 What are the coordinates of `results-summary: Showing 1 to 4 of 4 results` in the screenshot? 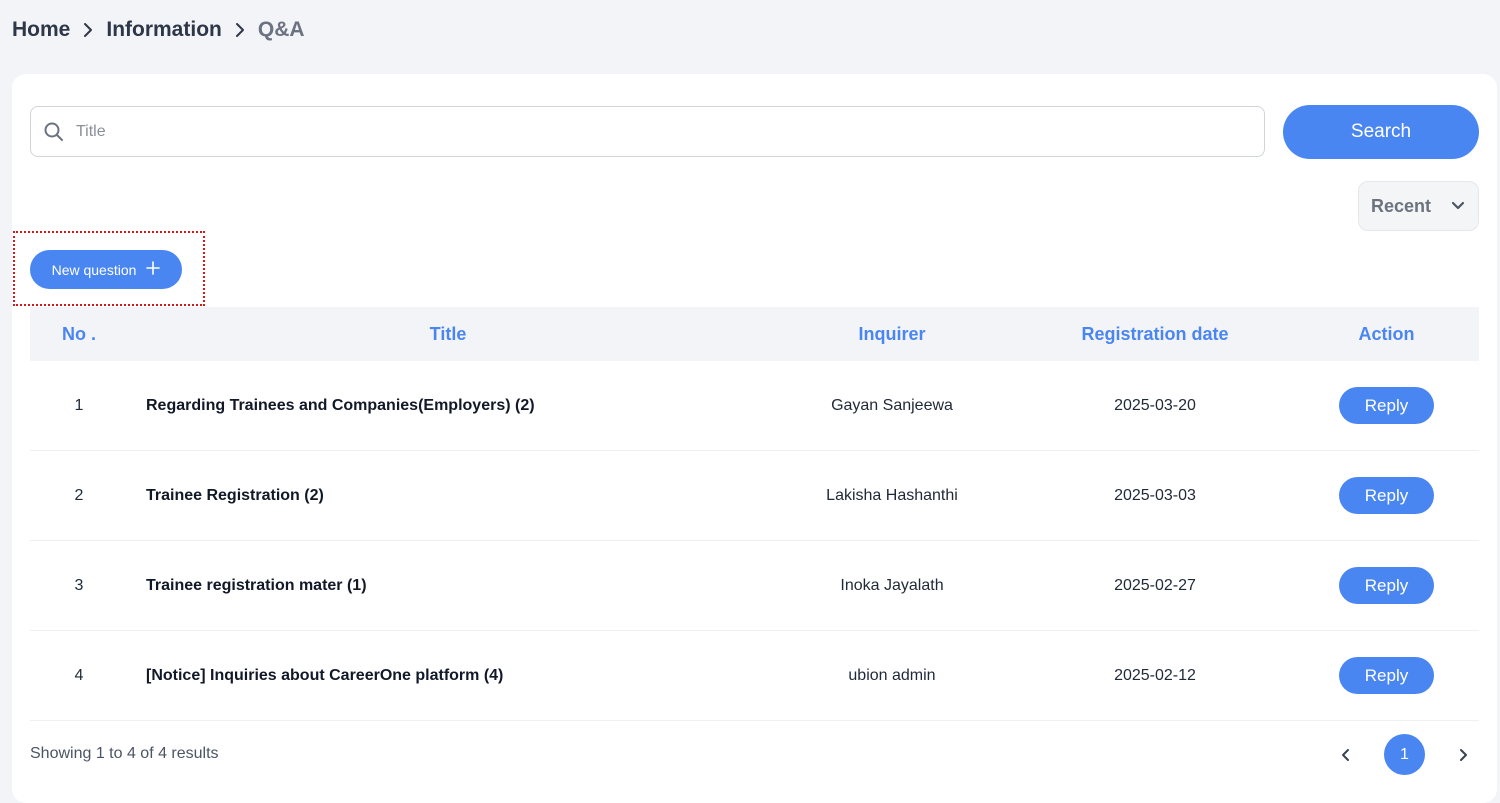 It's located at (124, 753).